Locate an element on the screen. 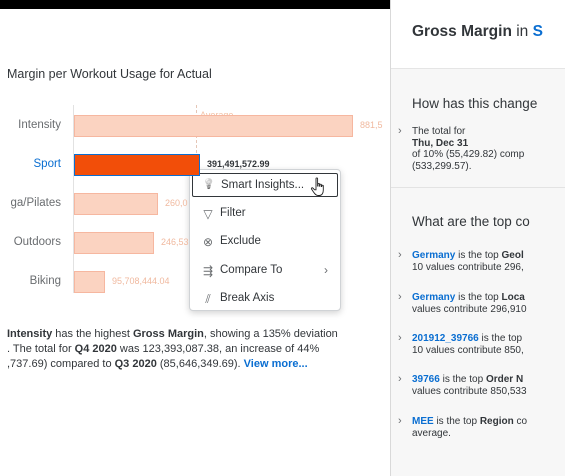 The height and width of the screenshot is (476, 565). category-label: Outdoors is located at coordinates (30, 242).